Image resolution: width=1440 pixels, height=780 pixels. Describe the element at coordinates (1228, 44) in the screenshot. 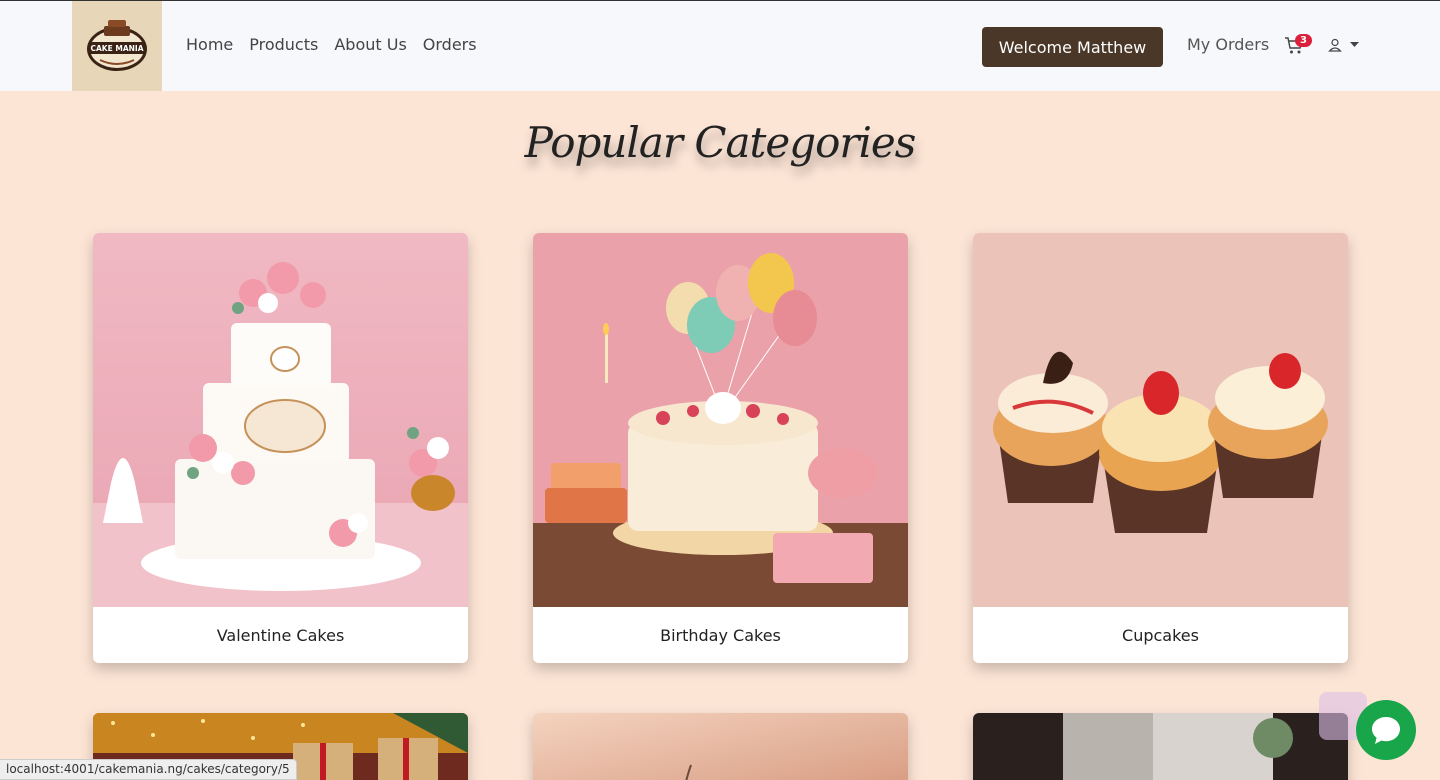

I see `my-orders-link: My Orders` at that location.